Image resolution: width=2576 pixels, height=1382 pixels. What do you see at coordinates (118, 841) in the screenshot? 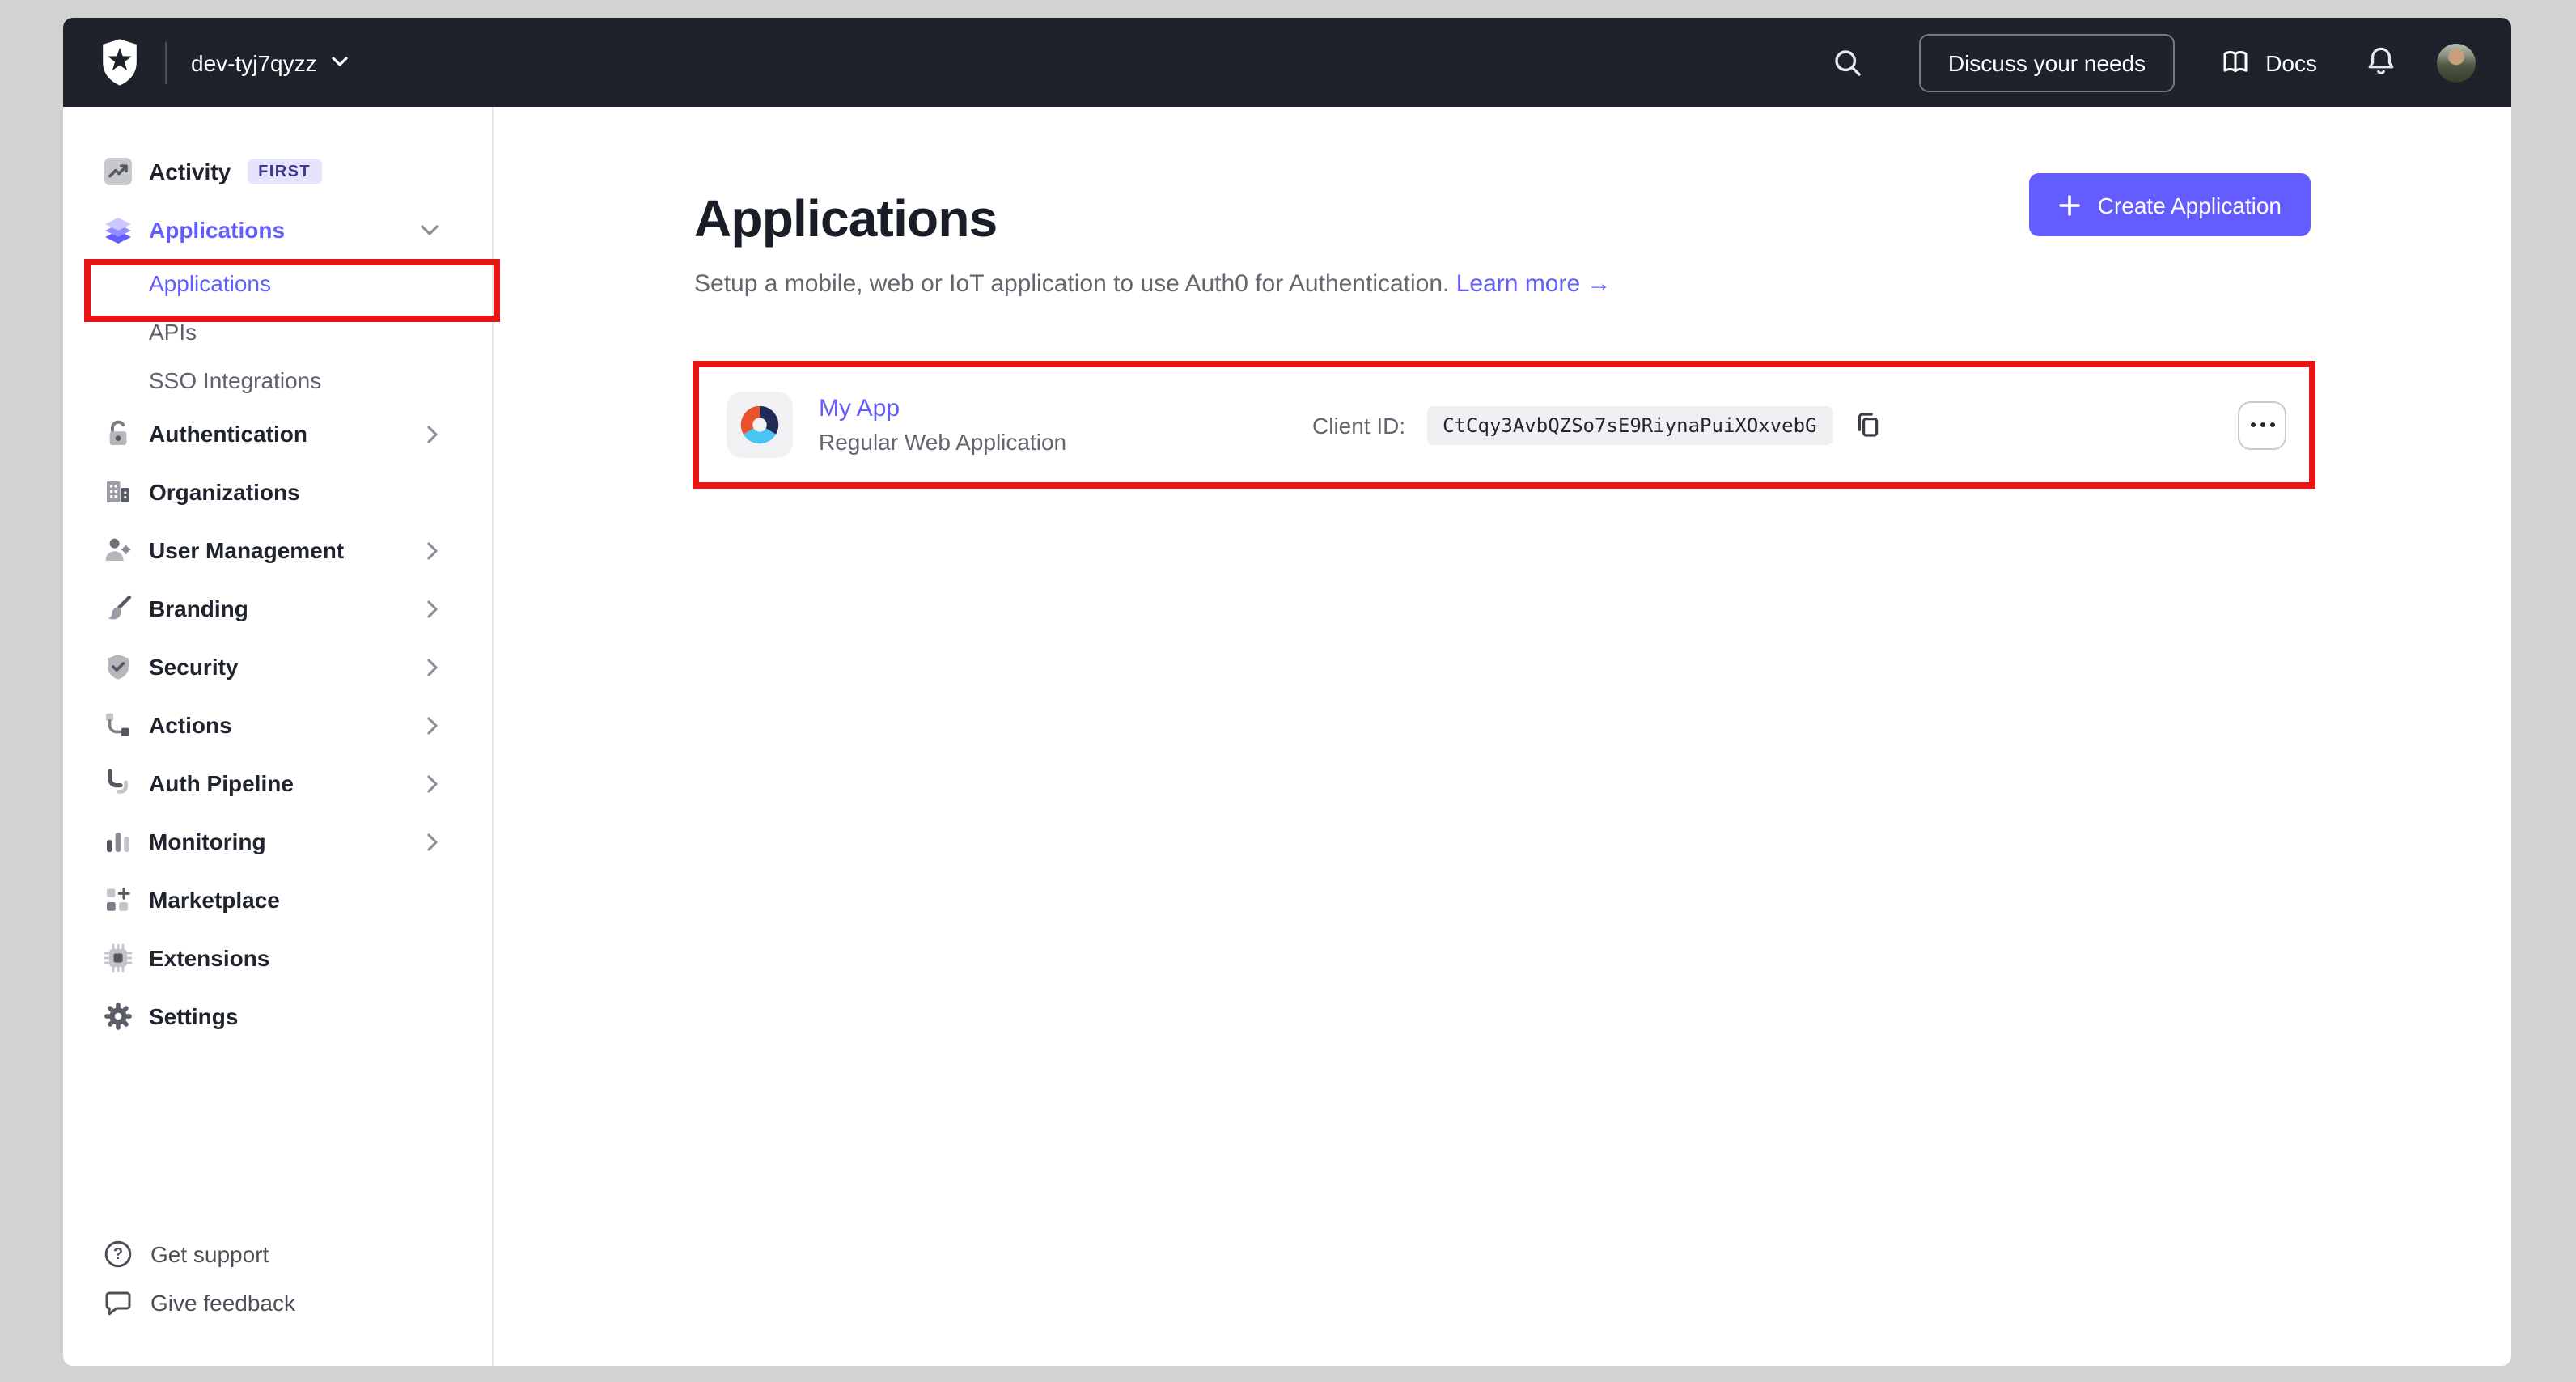
I see `bar-chart-icon` at bounding box center [118, 841].